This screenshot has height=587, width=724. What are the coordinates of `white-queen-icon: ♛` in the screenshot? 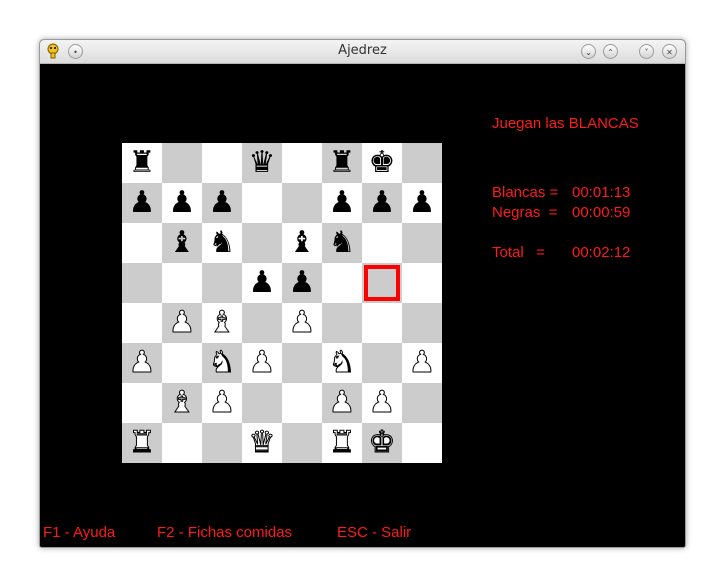 It's located at (262, 442).